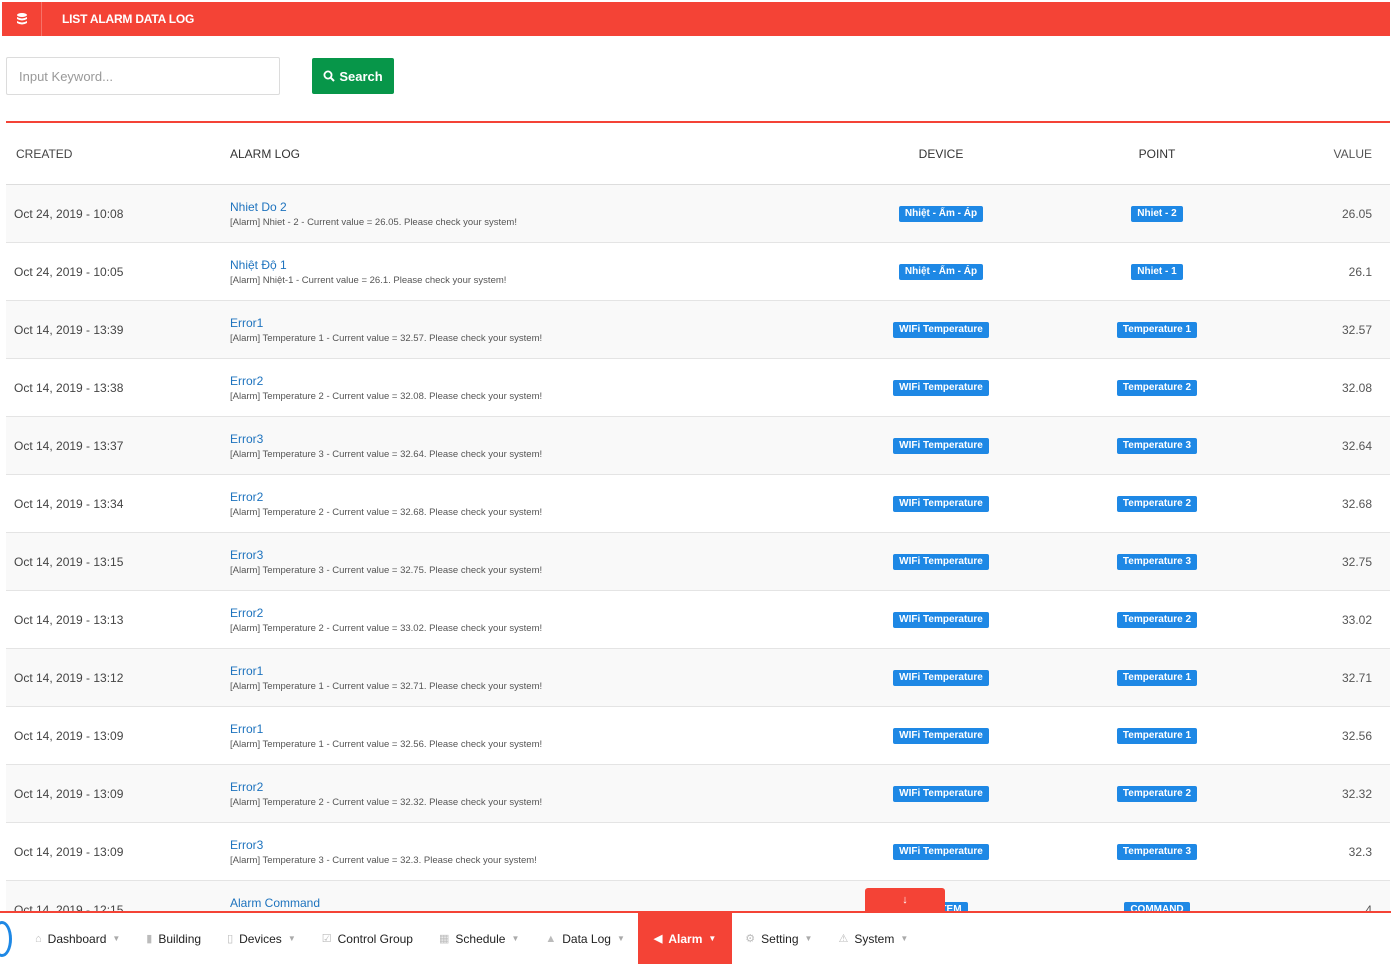 The height and width of the screenshot is (964, 1391). I want to click on cell-created: Oct 14, 2019 - 13:15, so click(69, 561).